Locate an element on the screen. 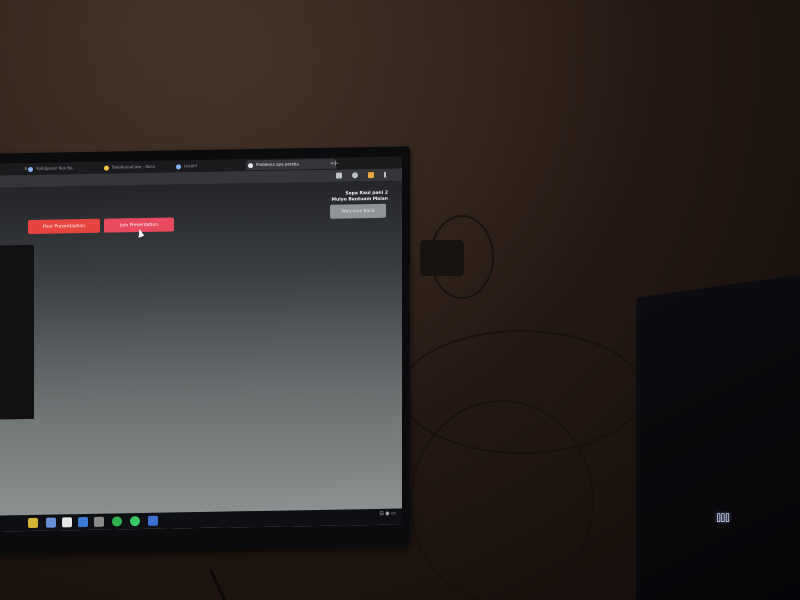 Image resolution: width=800 pixels, height=600 pixels. tab-label: Problema apa pereba is located at coordinates (277, 164).